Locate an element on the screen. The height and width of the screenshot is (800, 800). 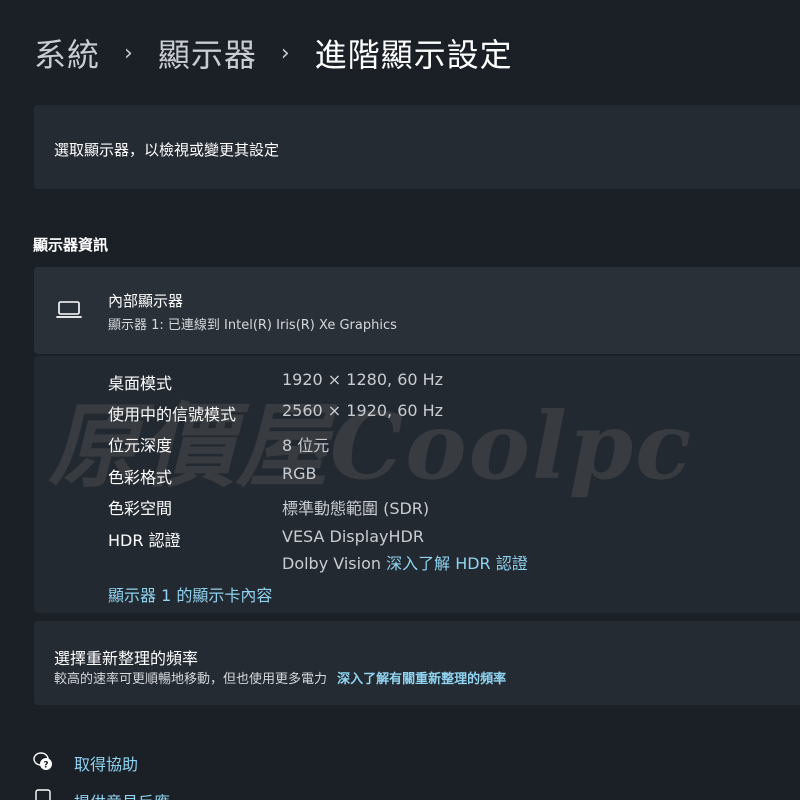
get-help-link: ? 取得協助 is located at coordinates (85, 763).